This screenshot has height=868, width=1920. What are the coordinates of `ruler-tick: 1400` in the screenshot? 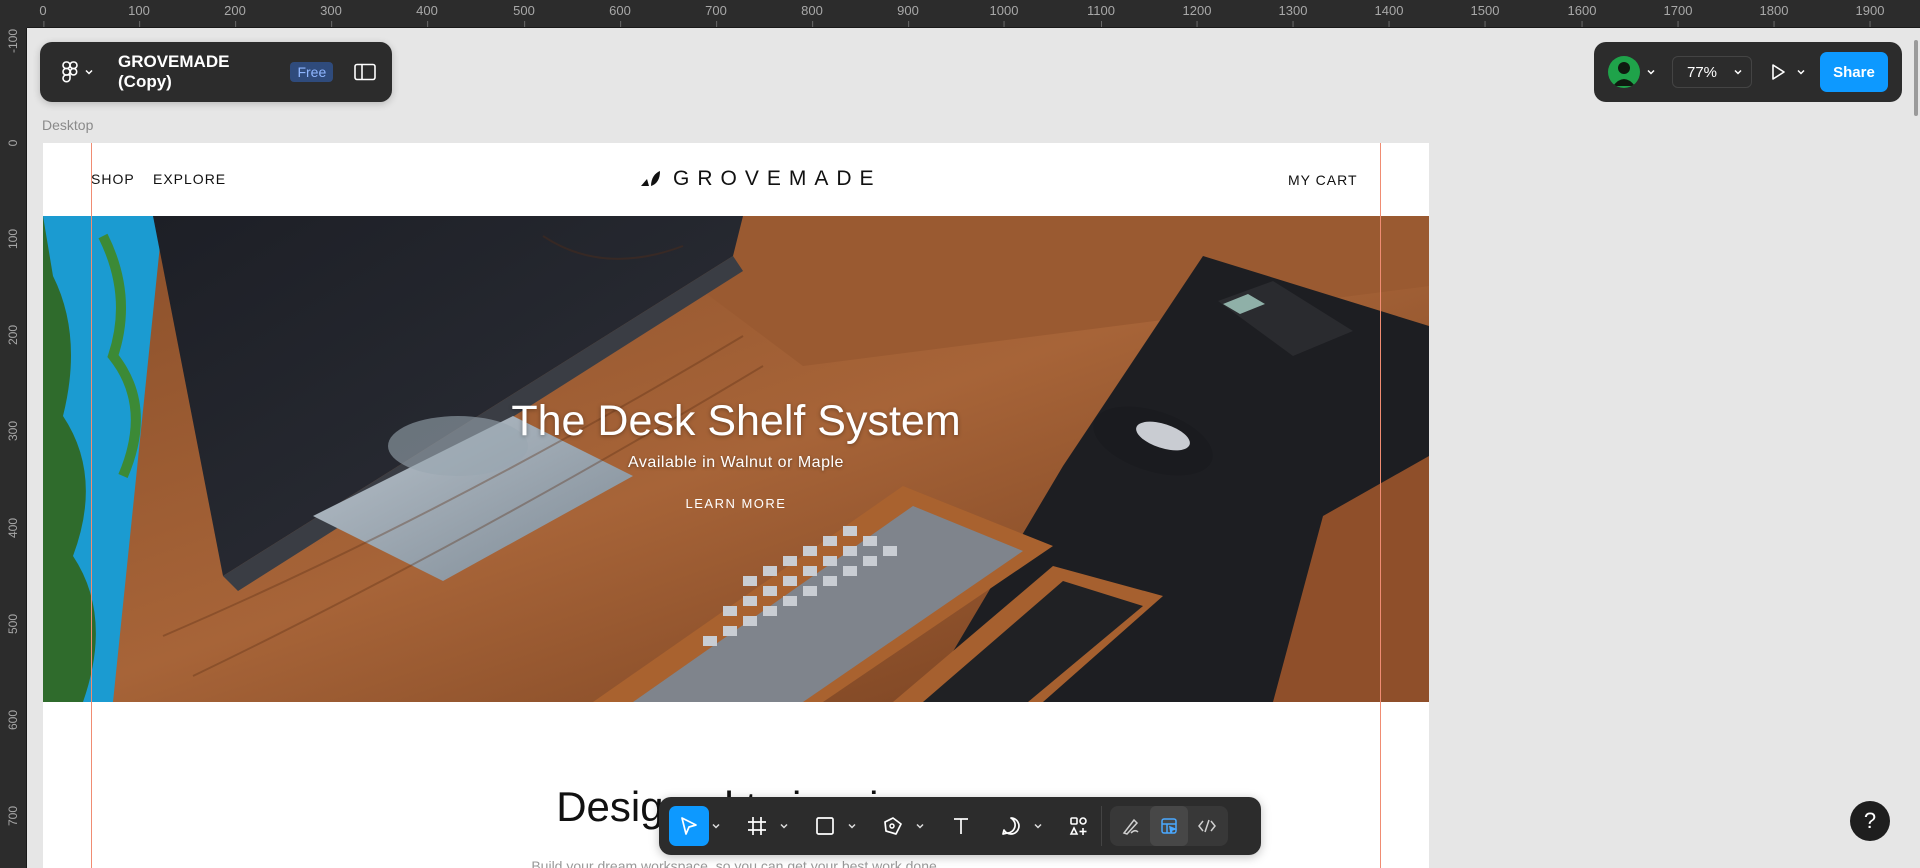 It's located at (1389, 15).